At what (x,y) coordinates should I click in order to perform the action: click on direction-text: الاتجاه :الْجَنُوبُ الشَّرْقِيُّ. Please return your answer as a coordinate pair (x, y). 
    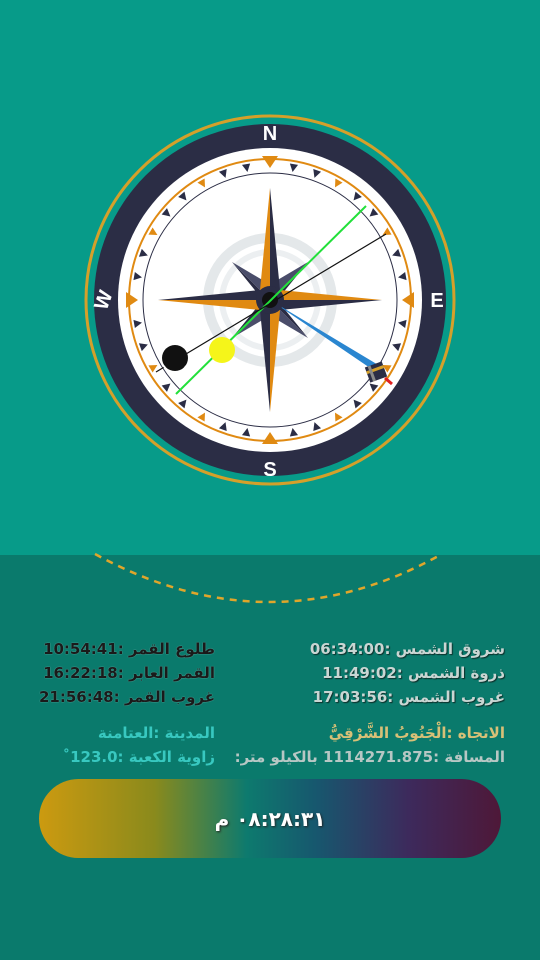
    Looking at the image, I should click on (416, 733).